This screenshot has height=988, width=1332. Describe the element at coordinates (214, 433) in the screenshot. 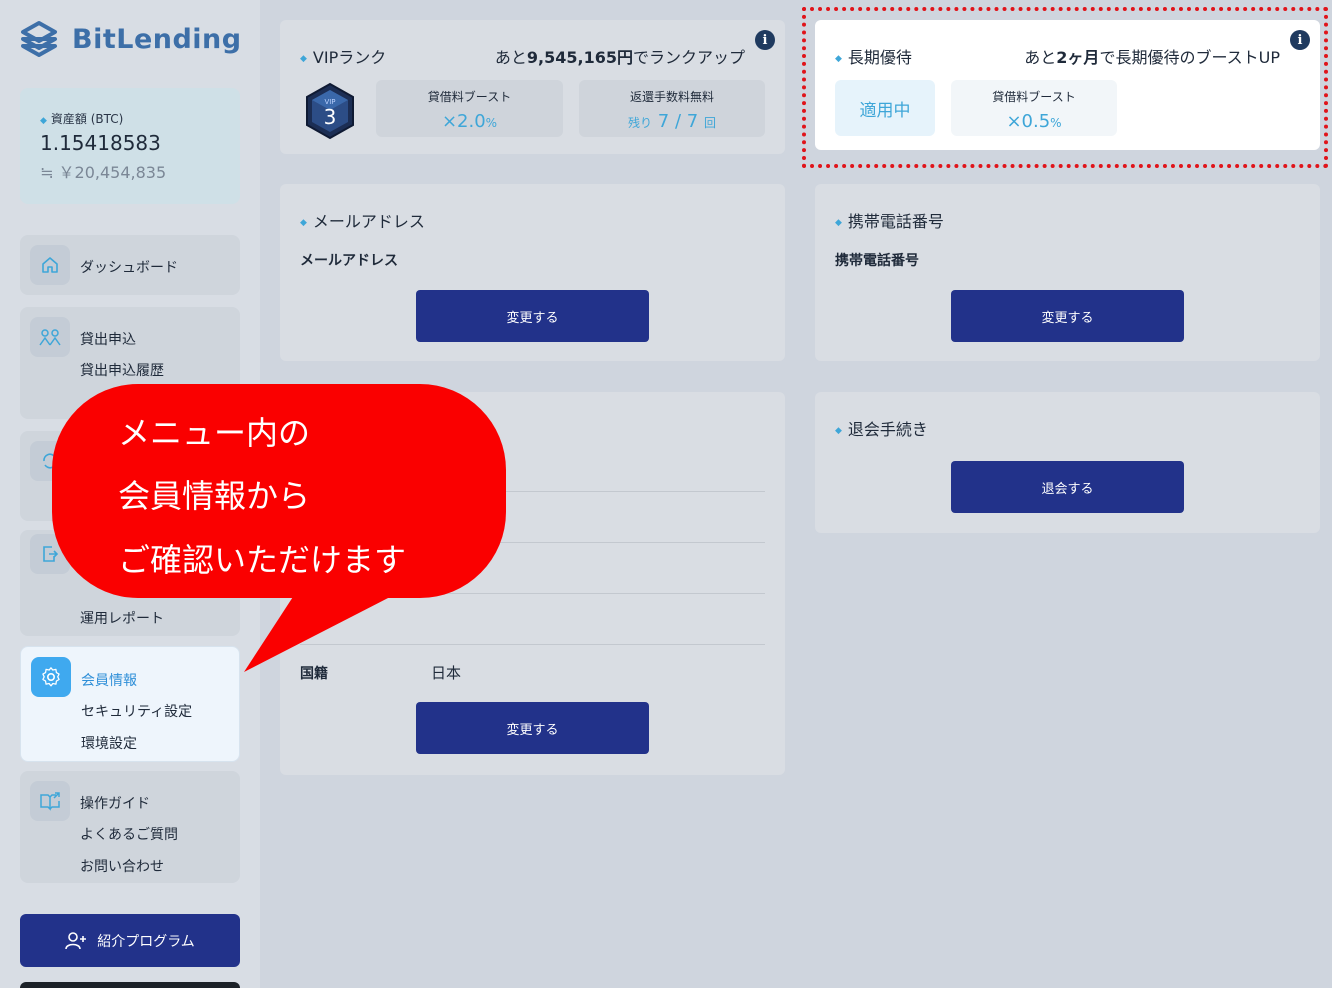

I see `callout-line-1: メニュー内の` at that location.